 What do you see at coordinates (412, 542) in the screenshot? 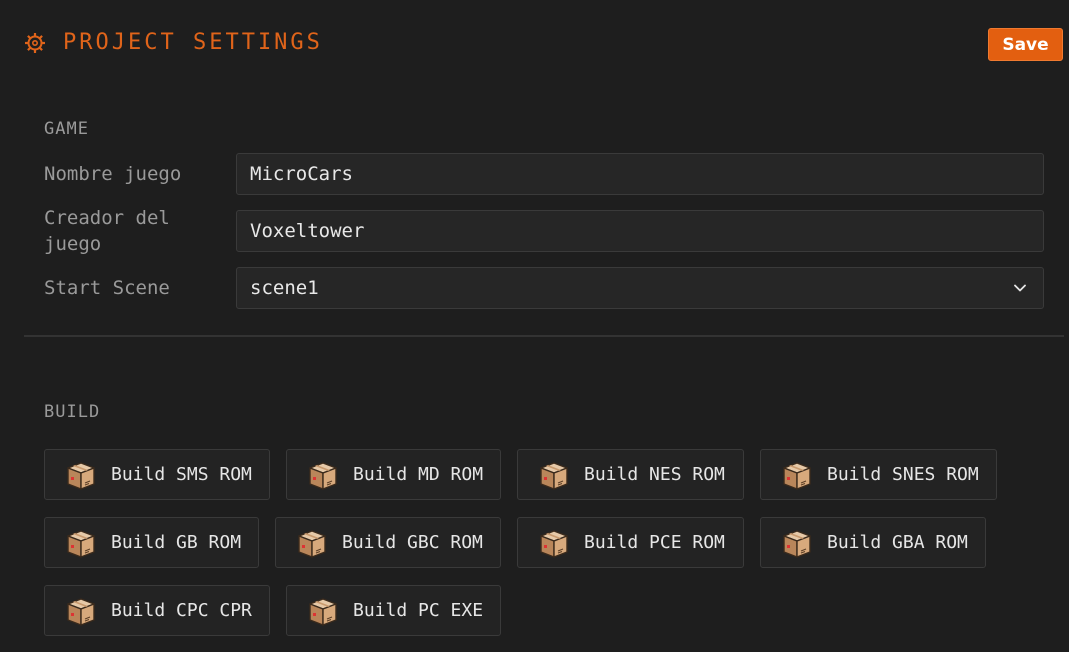
I see `build-button-label: Build GBC ROM` at bounding box center [412, 542].